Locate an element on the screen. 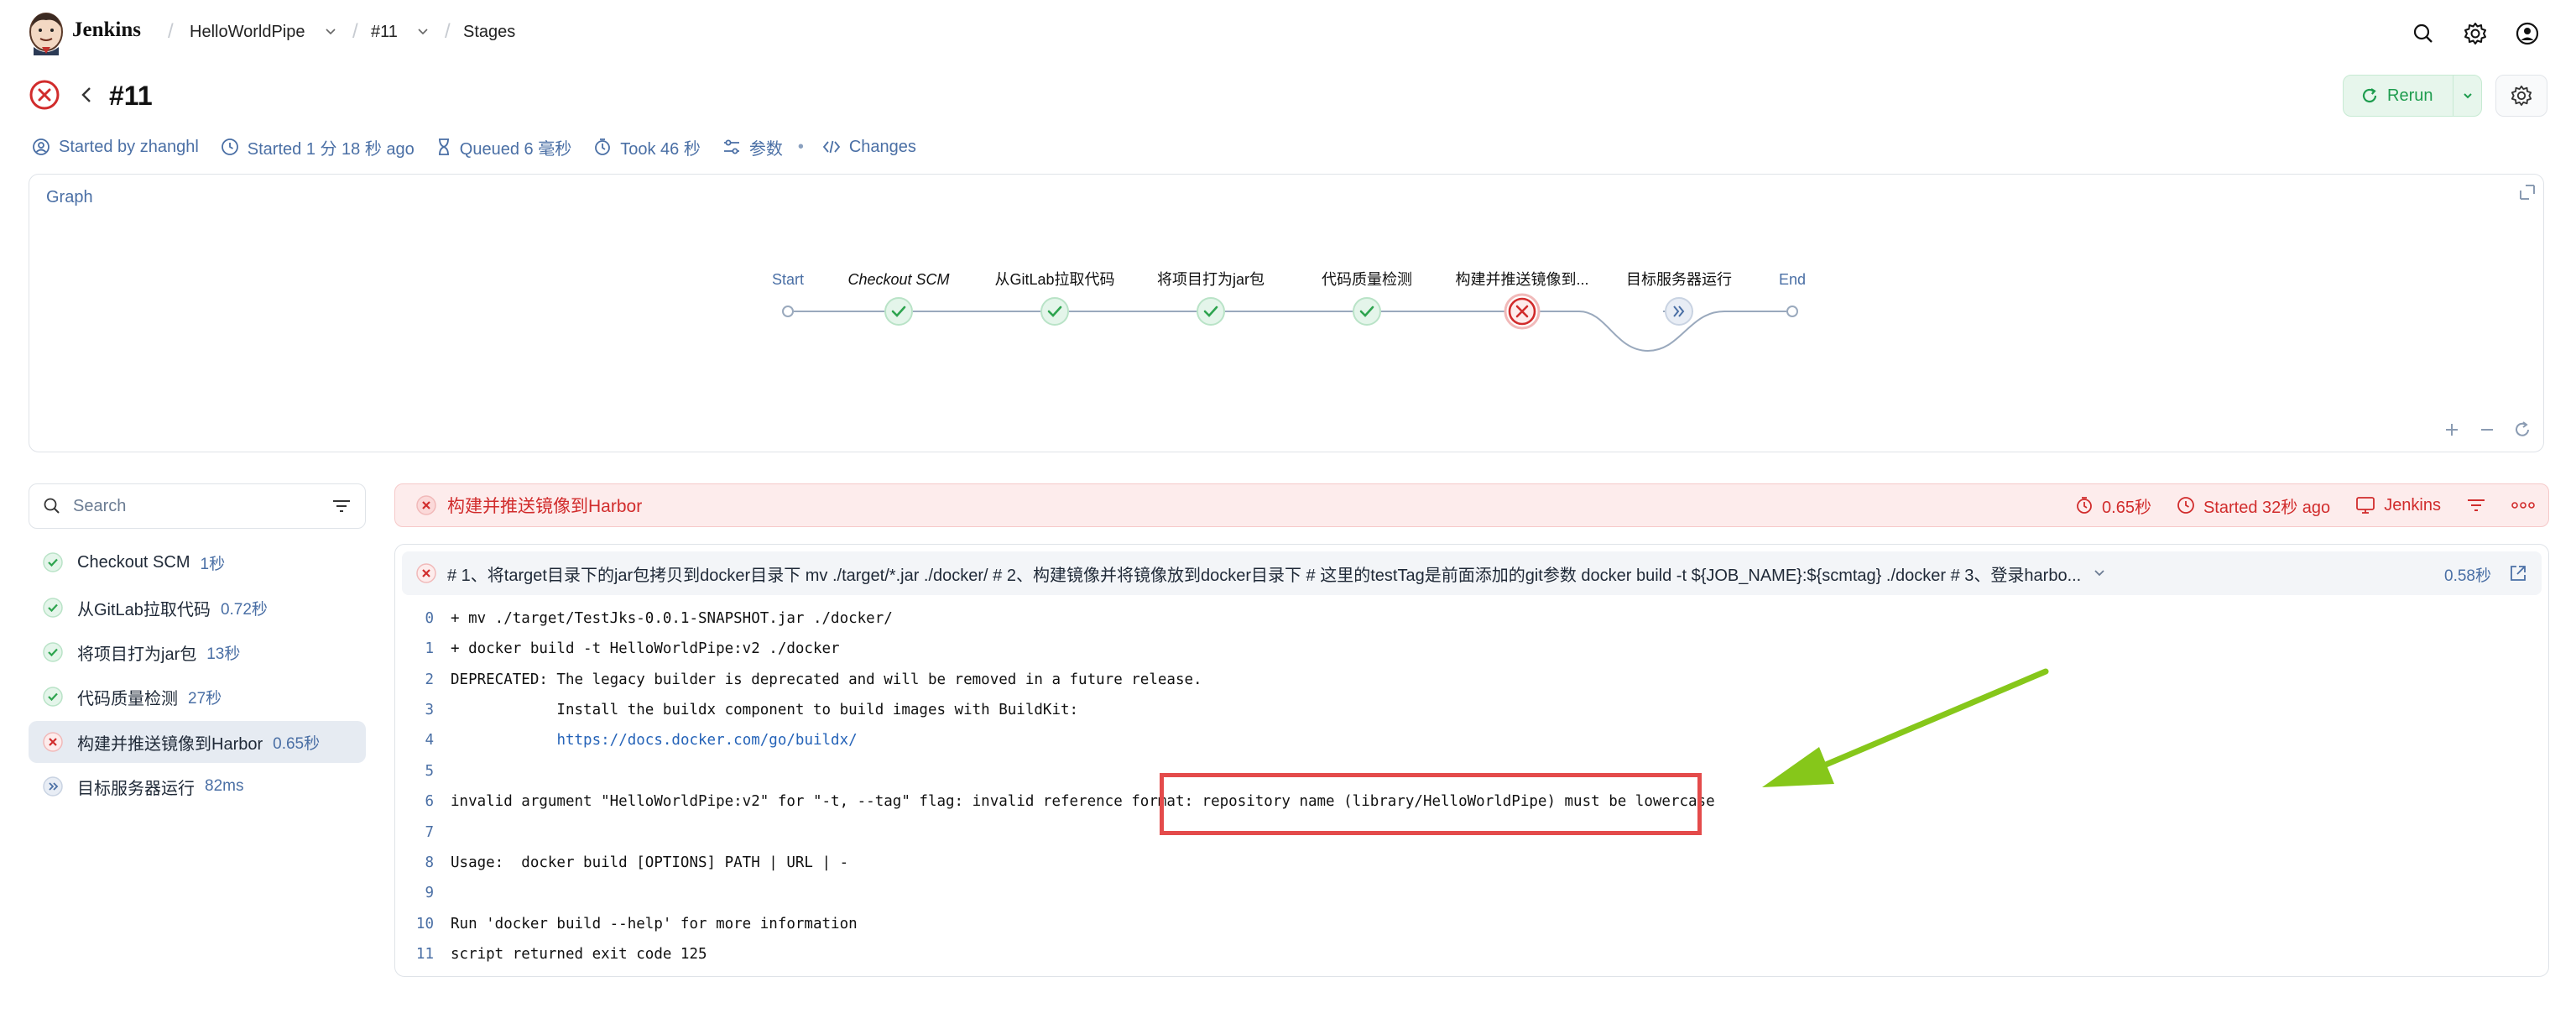  breadcrumb-job: HelloWorldPipe is located at coordinates (247, 32).